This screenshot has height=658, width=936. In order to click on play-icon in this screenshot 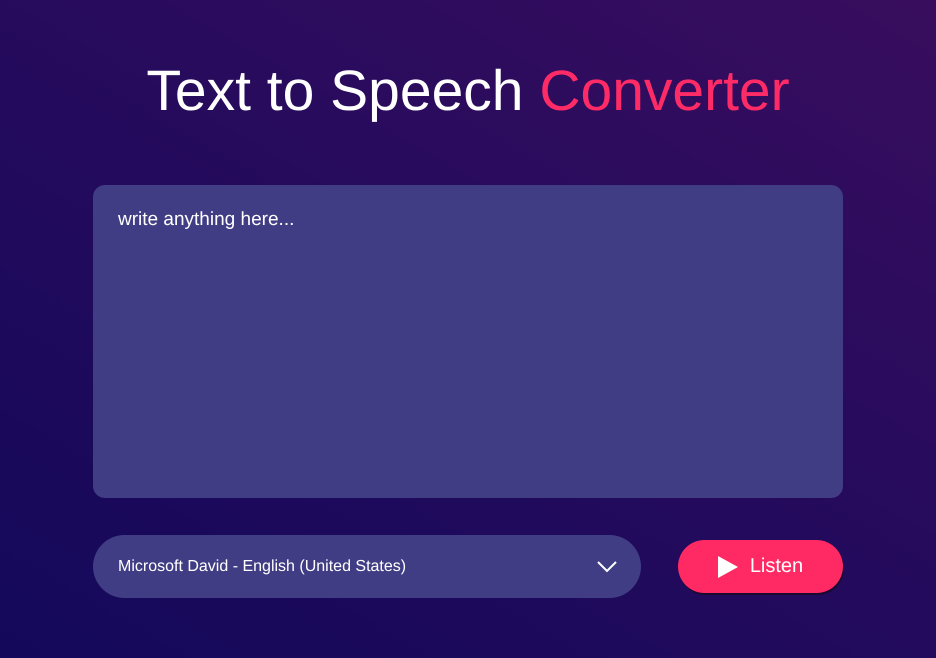, I will do `click(728, 567)`.